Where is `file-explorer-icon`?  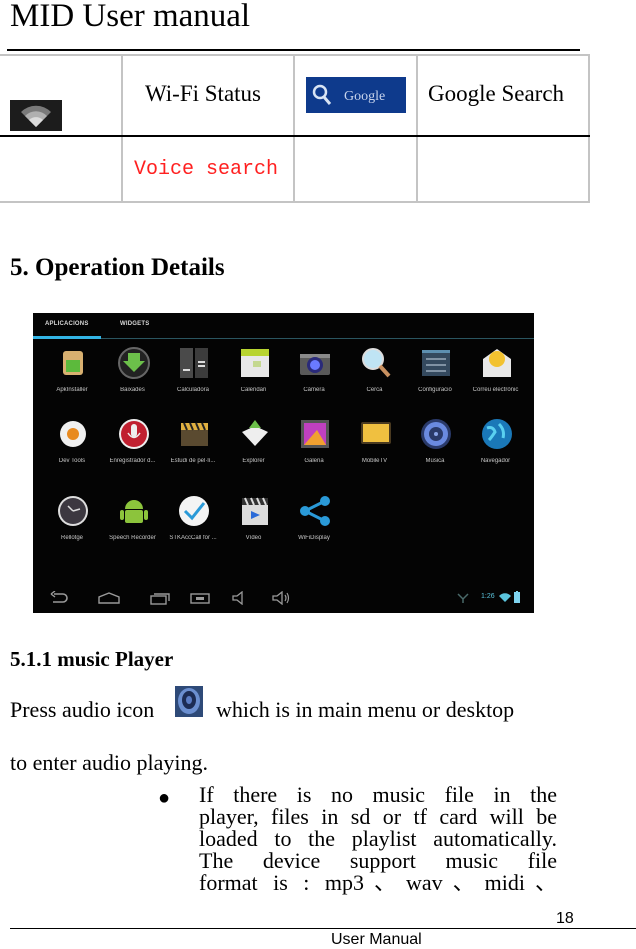 file-explorer-icon is located at coordinates (255, 434).